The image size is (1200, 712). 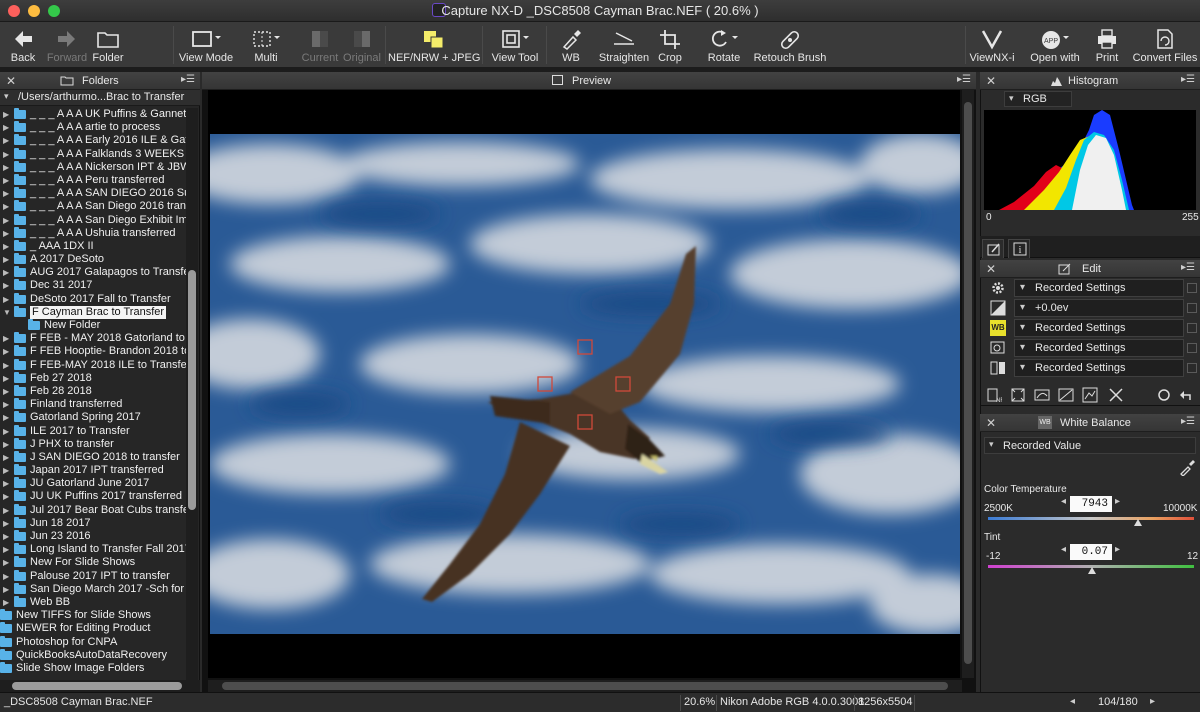 What do you see at coordinates (93, 615) in the screenshot?
I see `folder-tree-item: New TIFFS for Slide Shows` at bounding box center [93, 615].